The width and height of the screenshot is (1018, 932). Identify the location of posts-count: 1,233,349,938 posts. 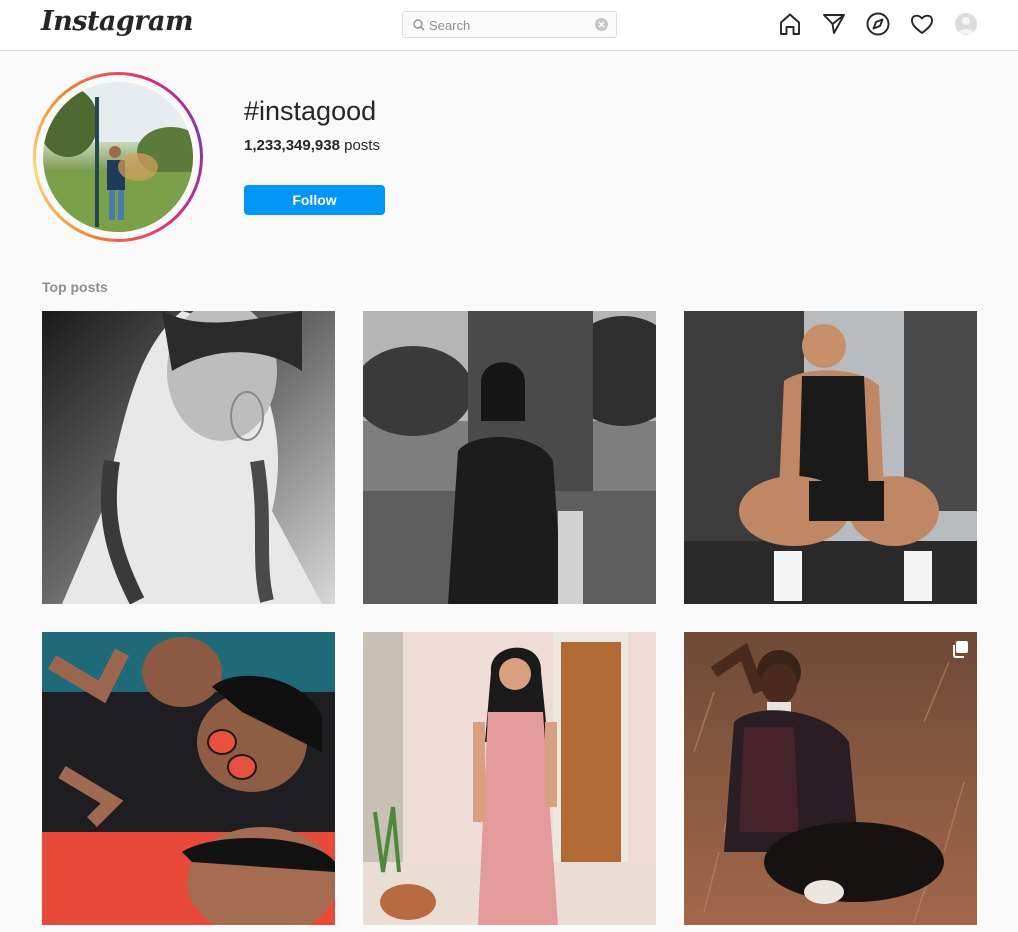
(312, 145).